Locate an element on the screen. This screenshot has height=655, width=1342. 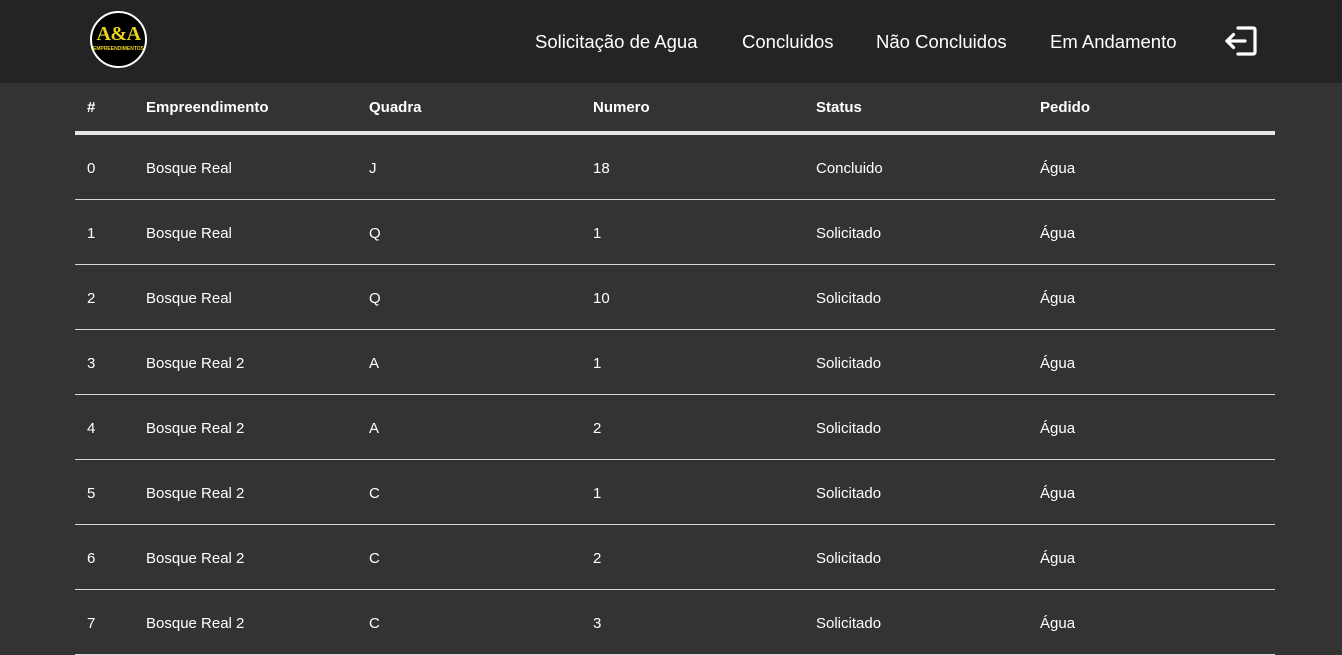
logout-icon is located at coordinates (1241, 41).